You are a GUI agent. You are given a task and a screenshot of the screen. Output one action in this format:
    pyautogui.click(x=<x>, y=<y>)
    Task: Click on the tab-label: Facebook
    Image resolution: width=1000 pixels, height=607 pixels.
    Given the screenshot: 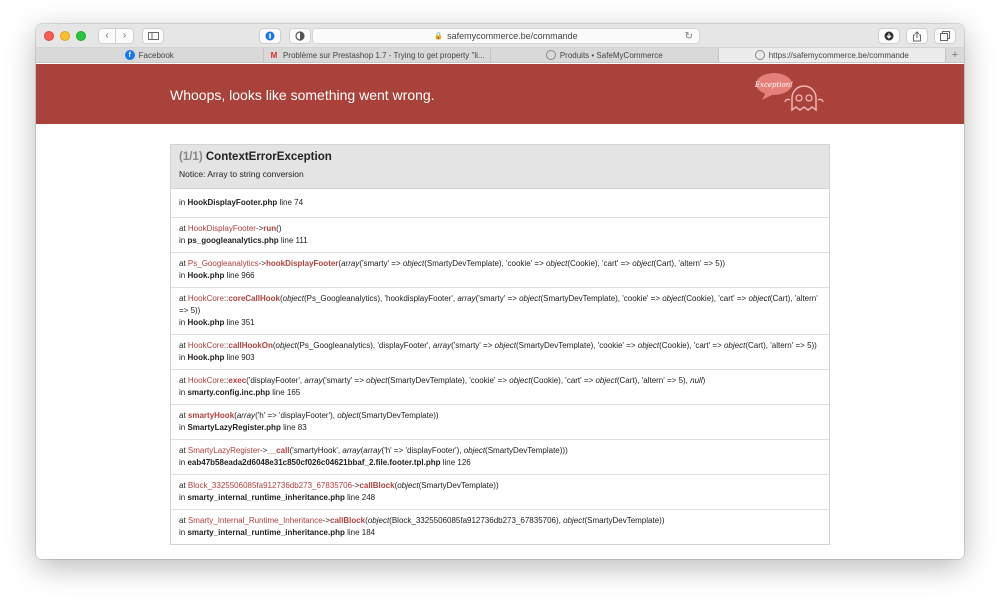 What is the action you would take?
    pyautogui.click(x=156, y=55)
    